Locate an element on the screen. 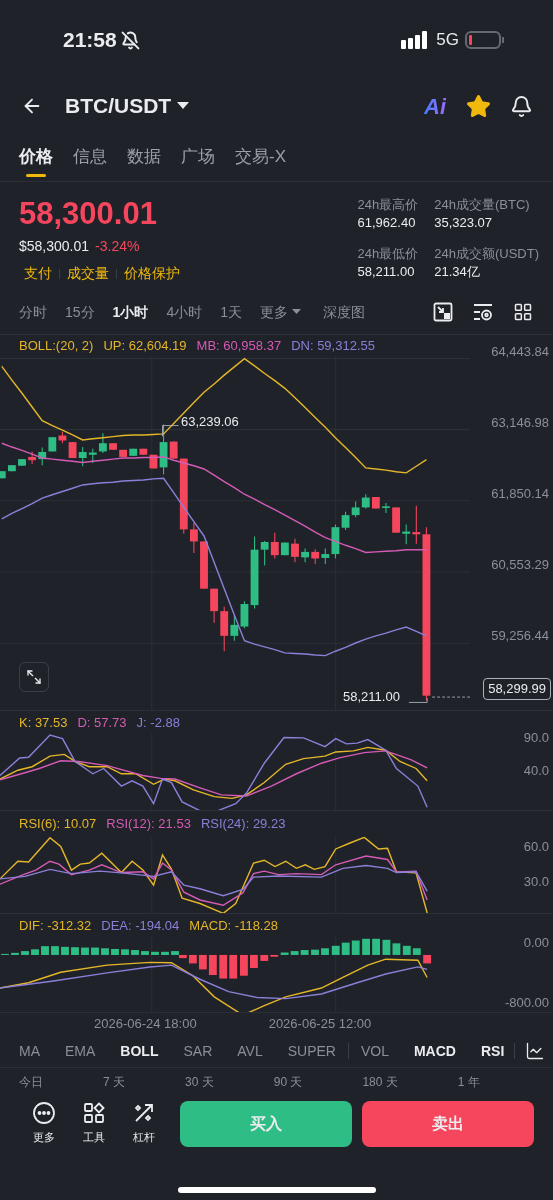 This screenshot has height=1200, width=553. stat-value: 61,962.40 is located at coordinates (387, 223).